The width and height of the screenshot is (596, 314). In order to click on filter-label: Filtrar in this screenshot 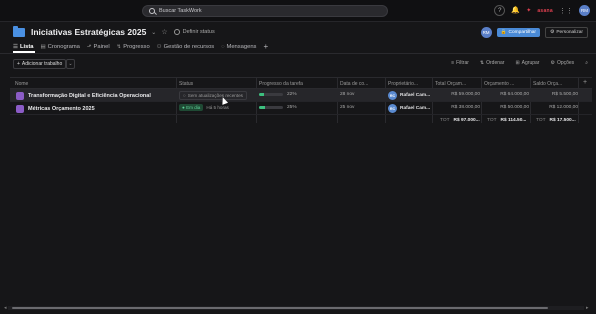, I will do `click(462, 63)`.